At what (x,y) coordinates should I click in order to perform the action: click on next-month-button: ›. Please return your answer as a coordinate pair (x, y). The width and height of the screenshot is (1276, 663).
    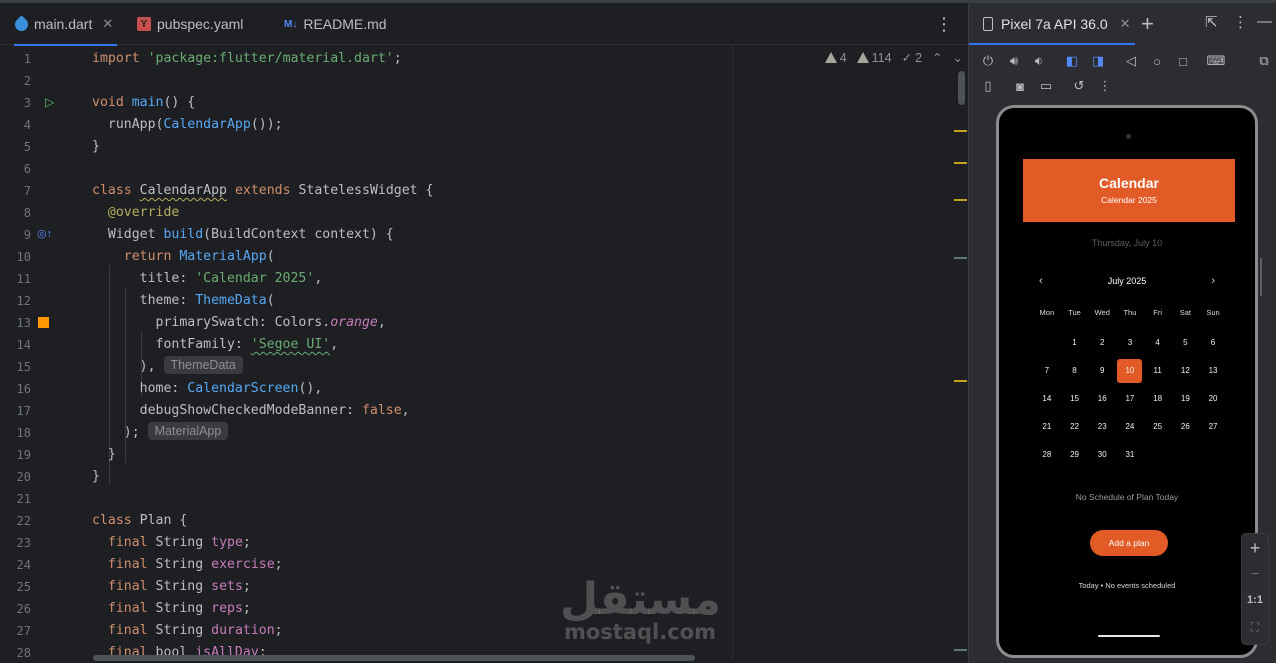
    Looking at the image, I should click on (1213, 281).